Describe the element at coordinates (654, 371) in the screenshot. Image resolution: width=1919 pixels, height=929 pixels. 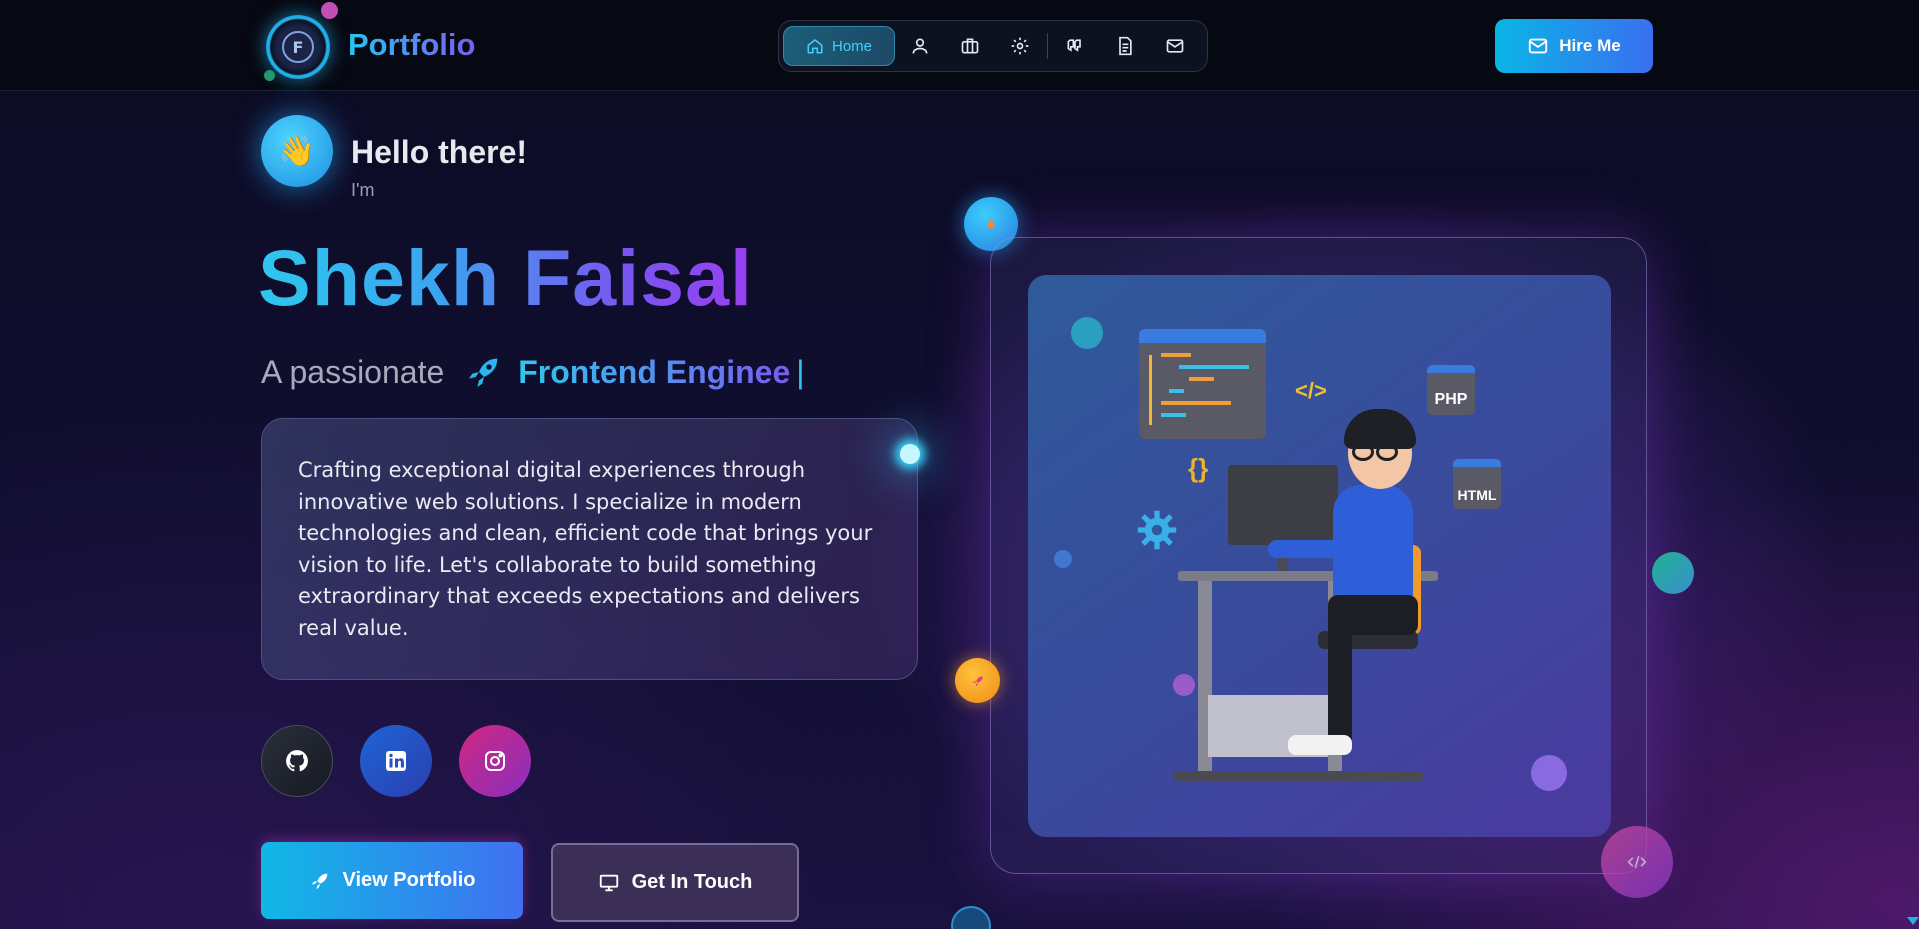
I see `typed-role: Frontend Enginee` at that location.